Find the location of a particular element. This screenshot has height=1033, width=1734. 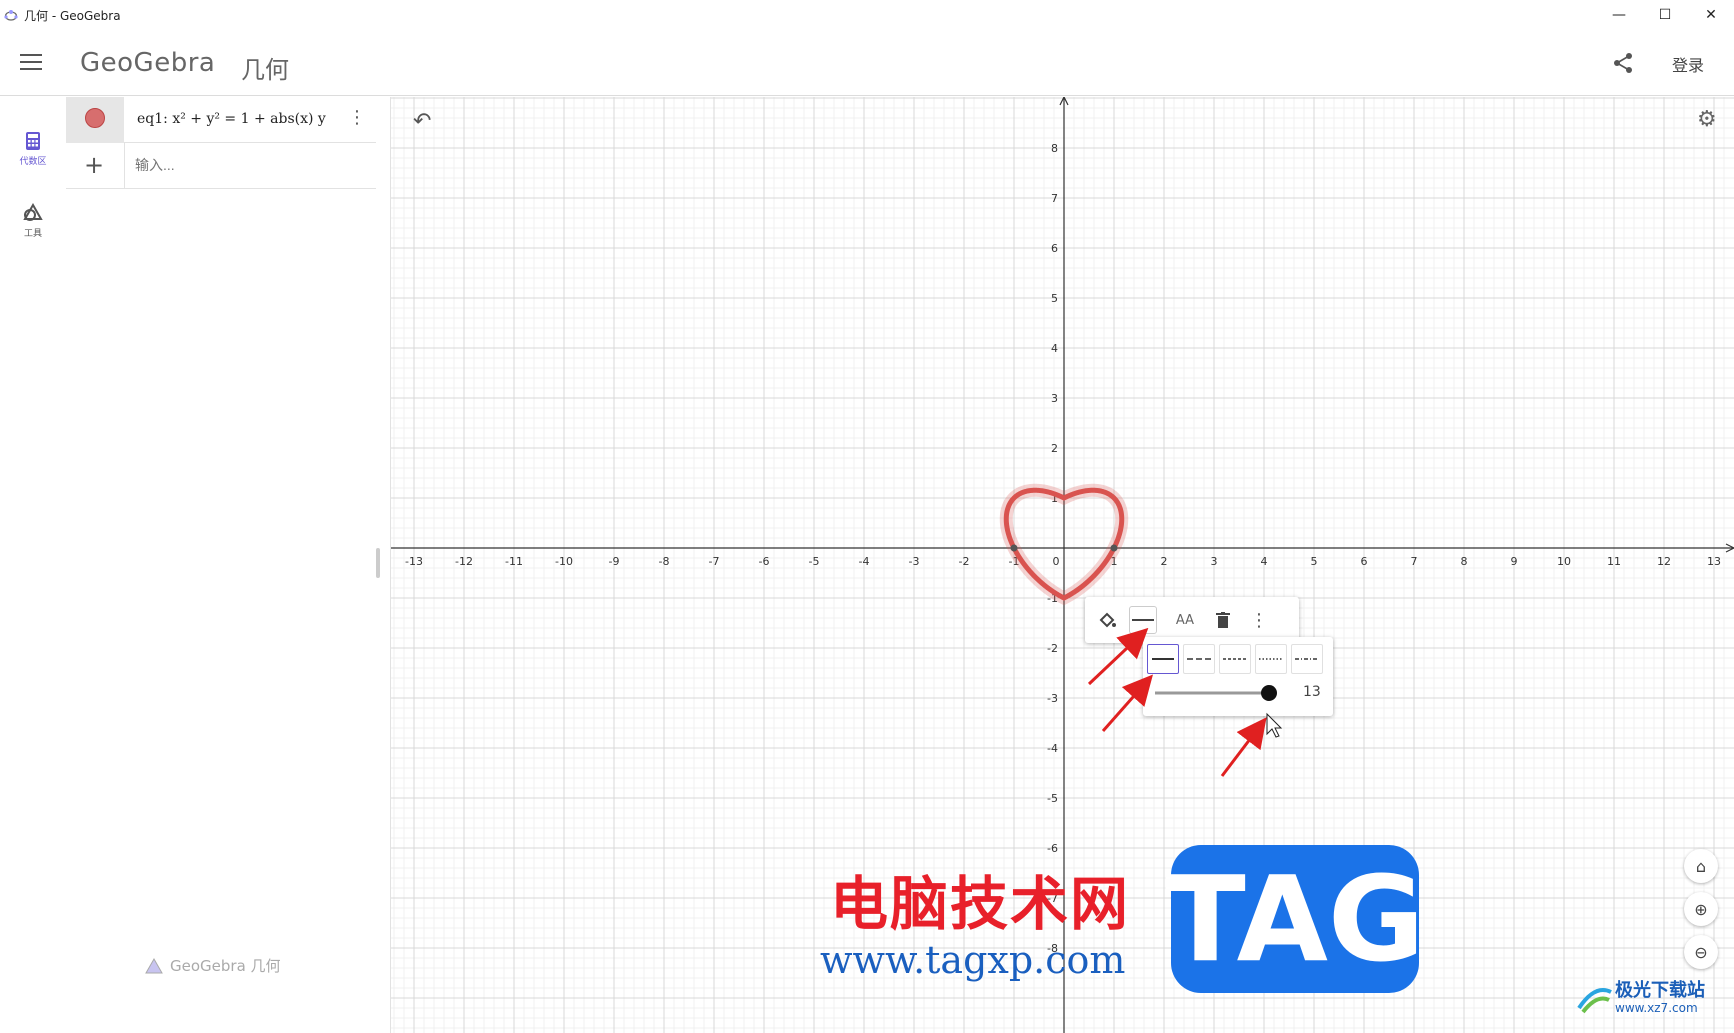

footer-logo: GeoGebra 几何 is located at coordinates (212, 965).